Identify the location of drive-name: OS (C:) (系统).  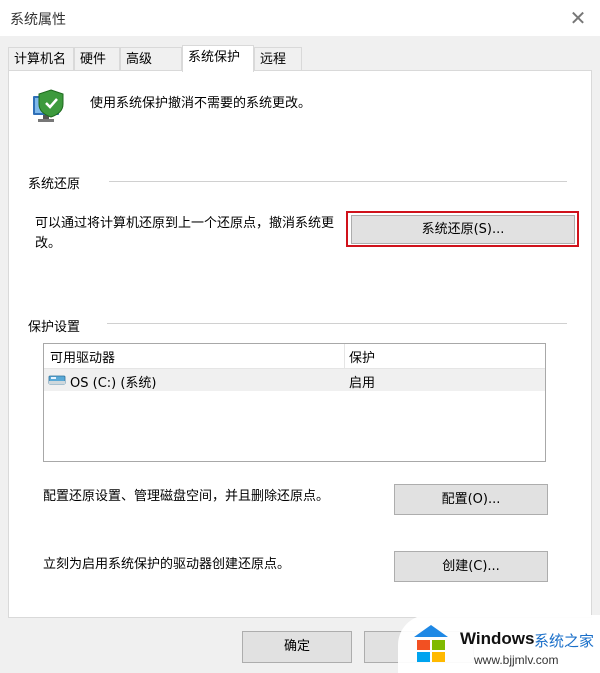
(113, 383).